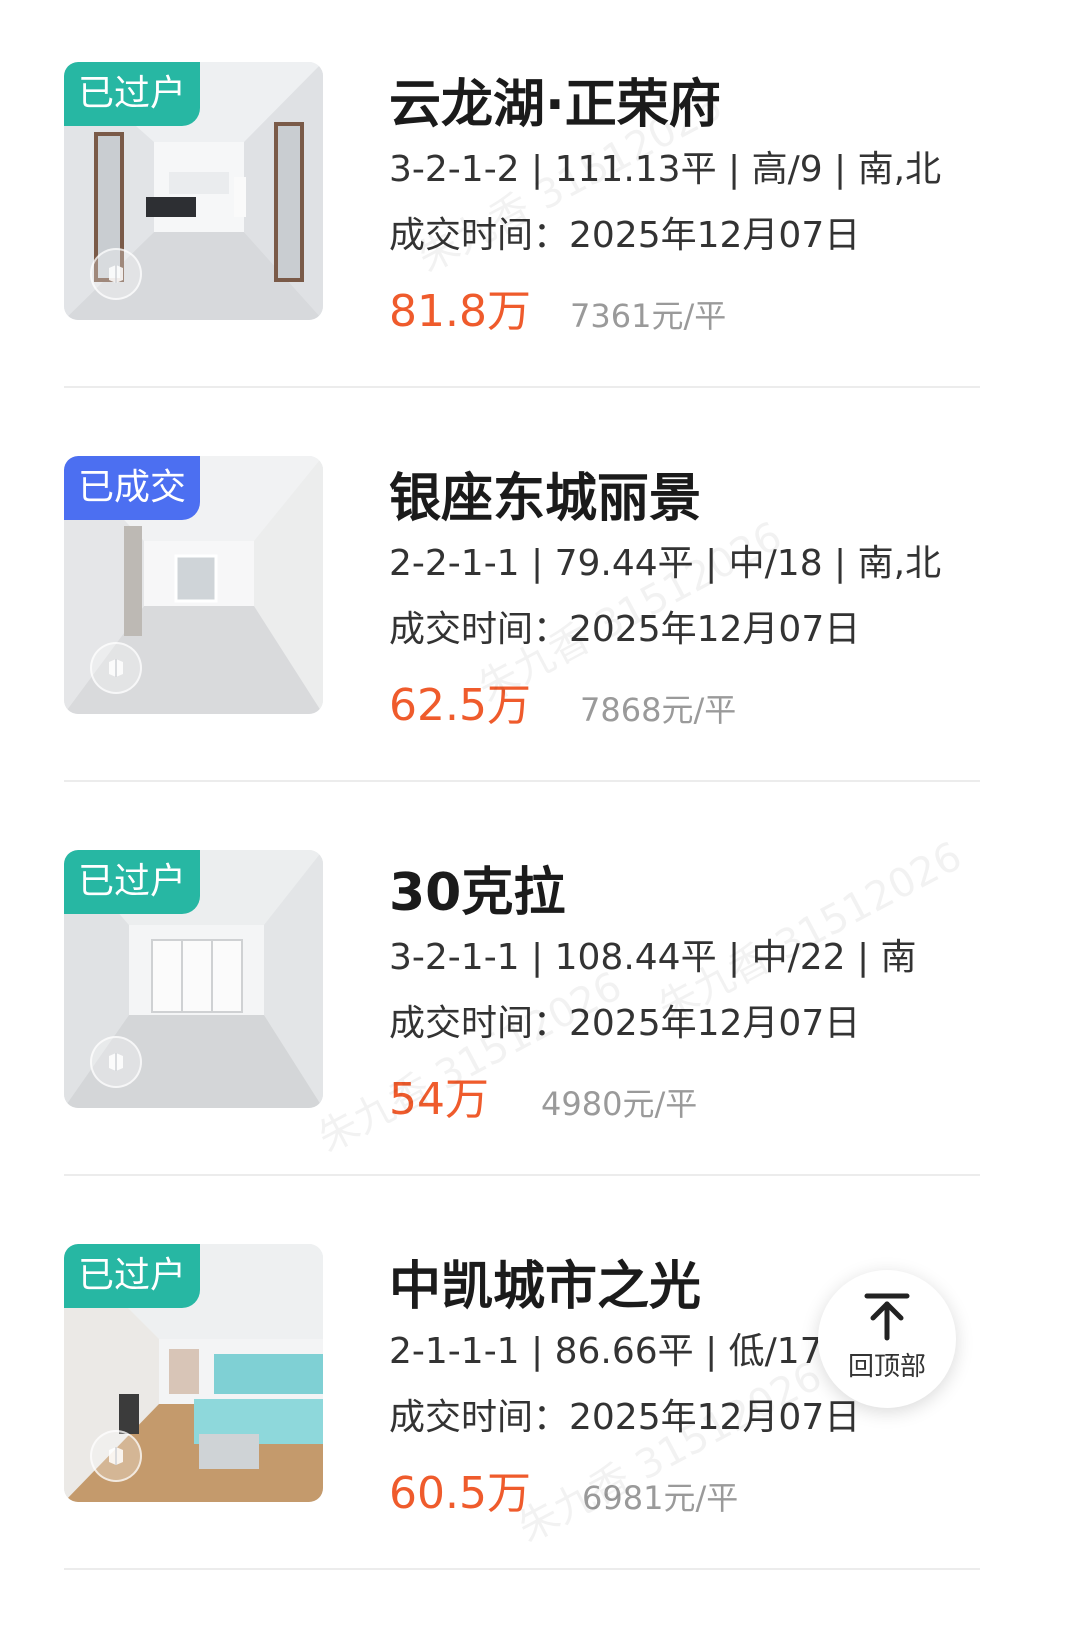 The width and height of the screenshot is (1080, 1641). What do you see at coordinates (460, 1493) in the screenshot?
I see `total-price: 60.5万` at bounding box center [460, 1493].